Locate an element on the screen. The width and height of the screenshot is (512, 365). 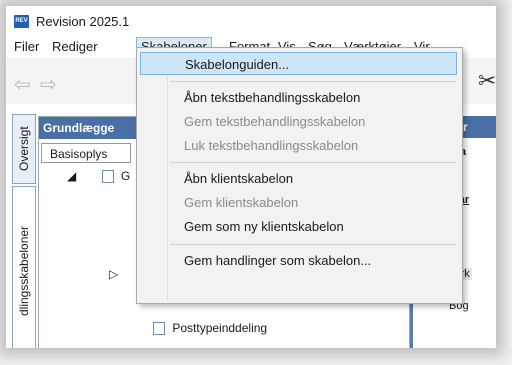
menu-item-gem-tekstskabelon: Gem tekstbehandlingsskabelon is located at coordinates (298, 121).